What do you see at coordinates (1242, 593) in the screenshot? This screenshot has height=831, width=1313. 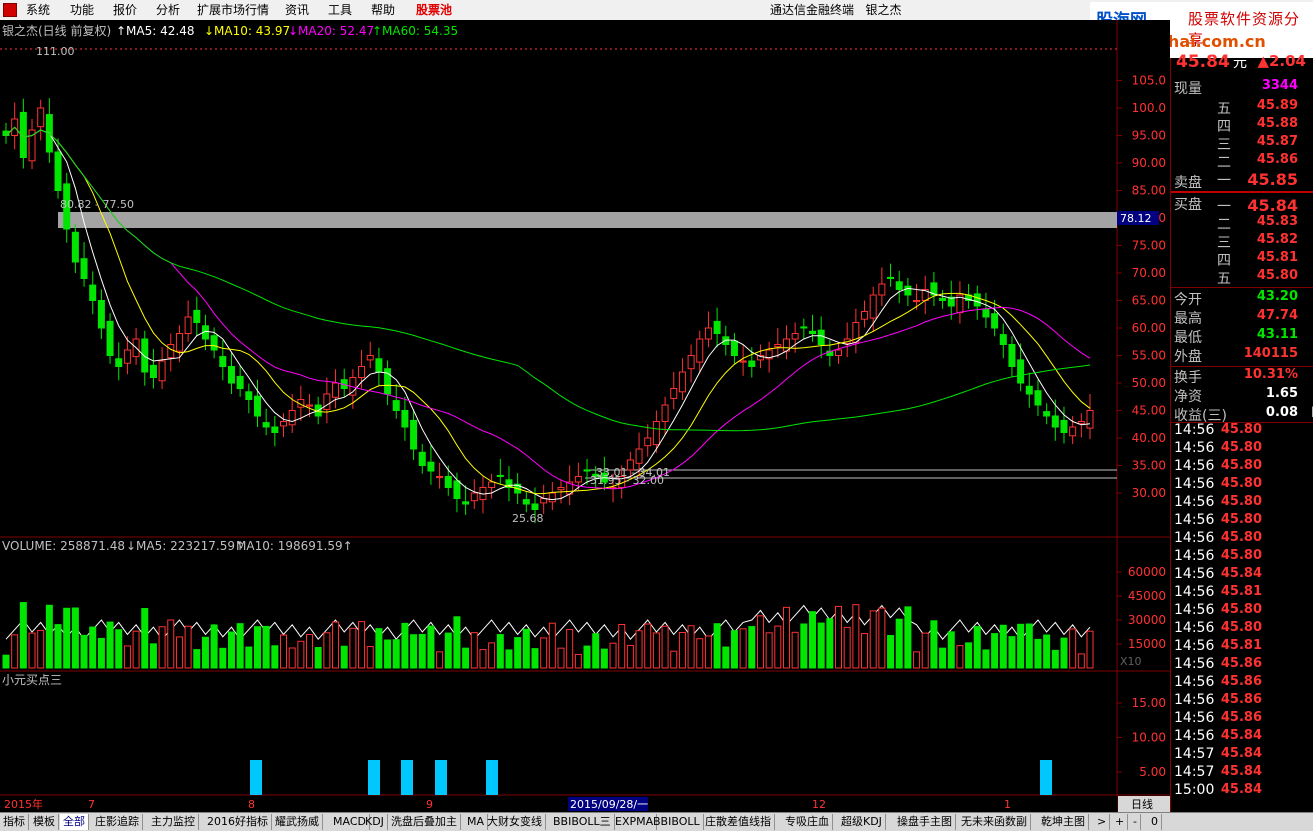 I see `tick-row: 14:56 45.81` at bounding box center [1242, 593].